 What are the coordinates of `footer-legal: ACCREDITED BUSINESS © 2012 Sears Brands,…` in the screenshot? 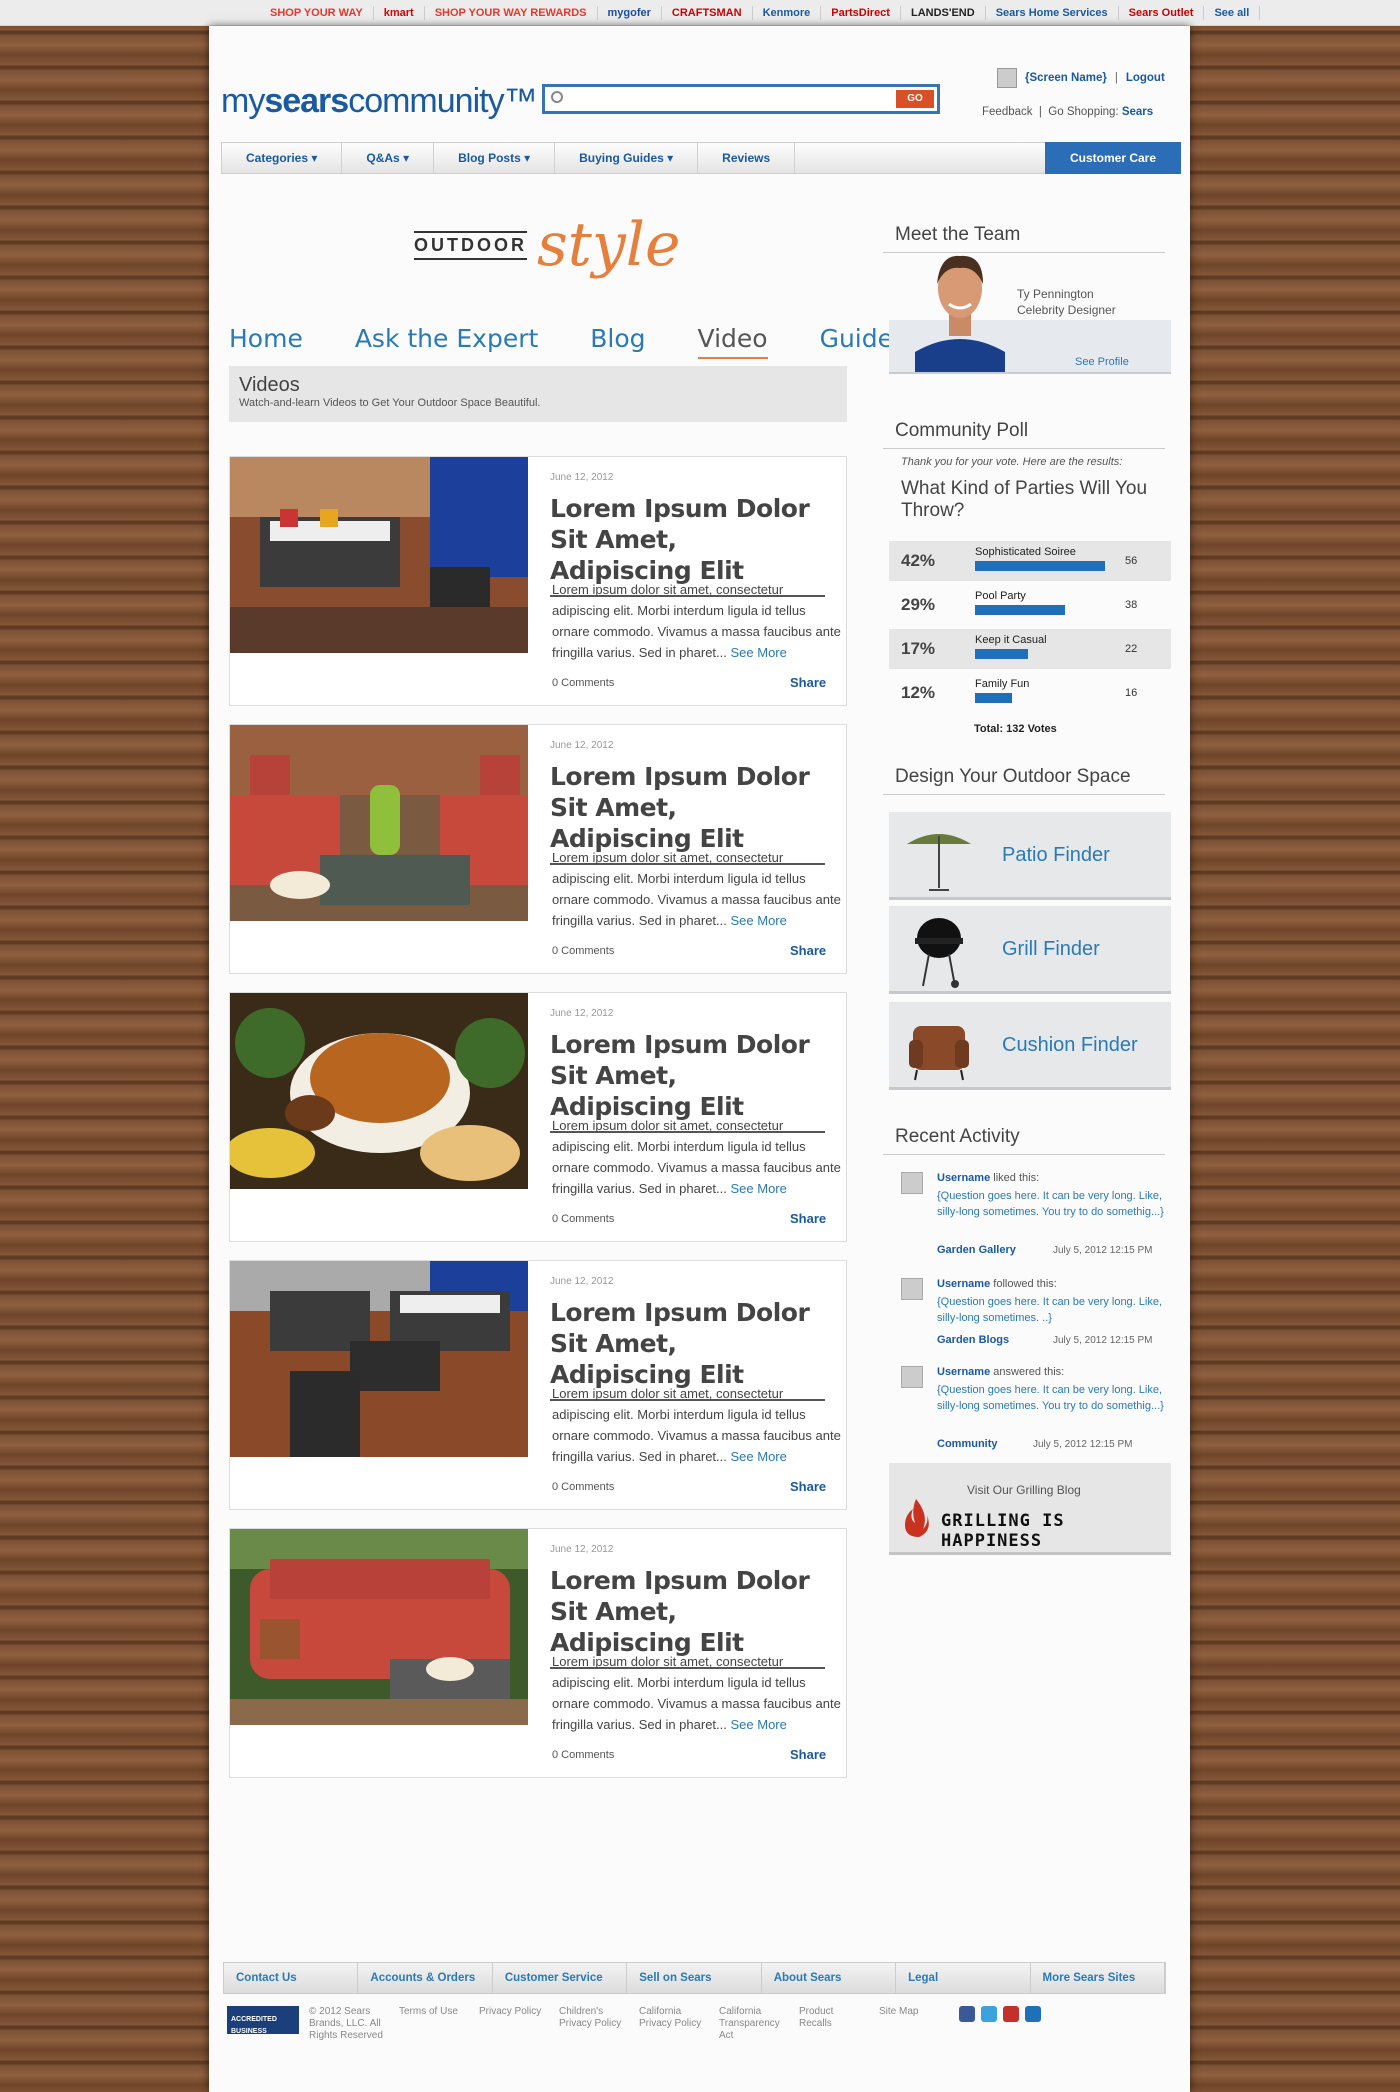 It's located at (677, 2024).